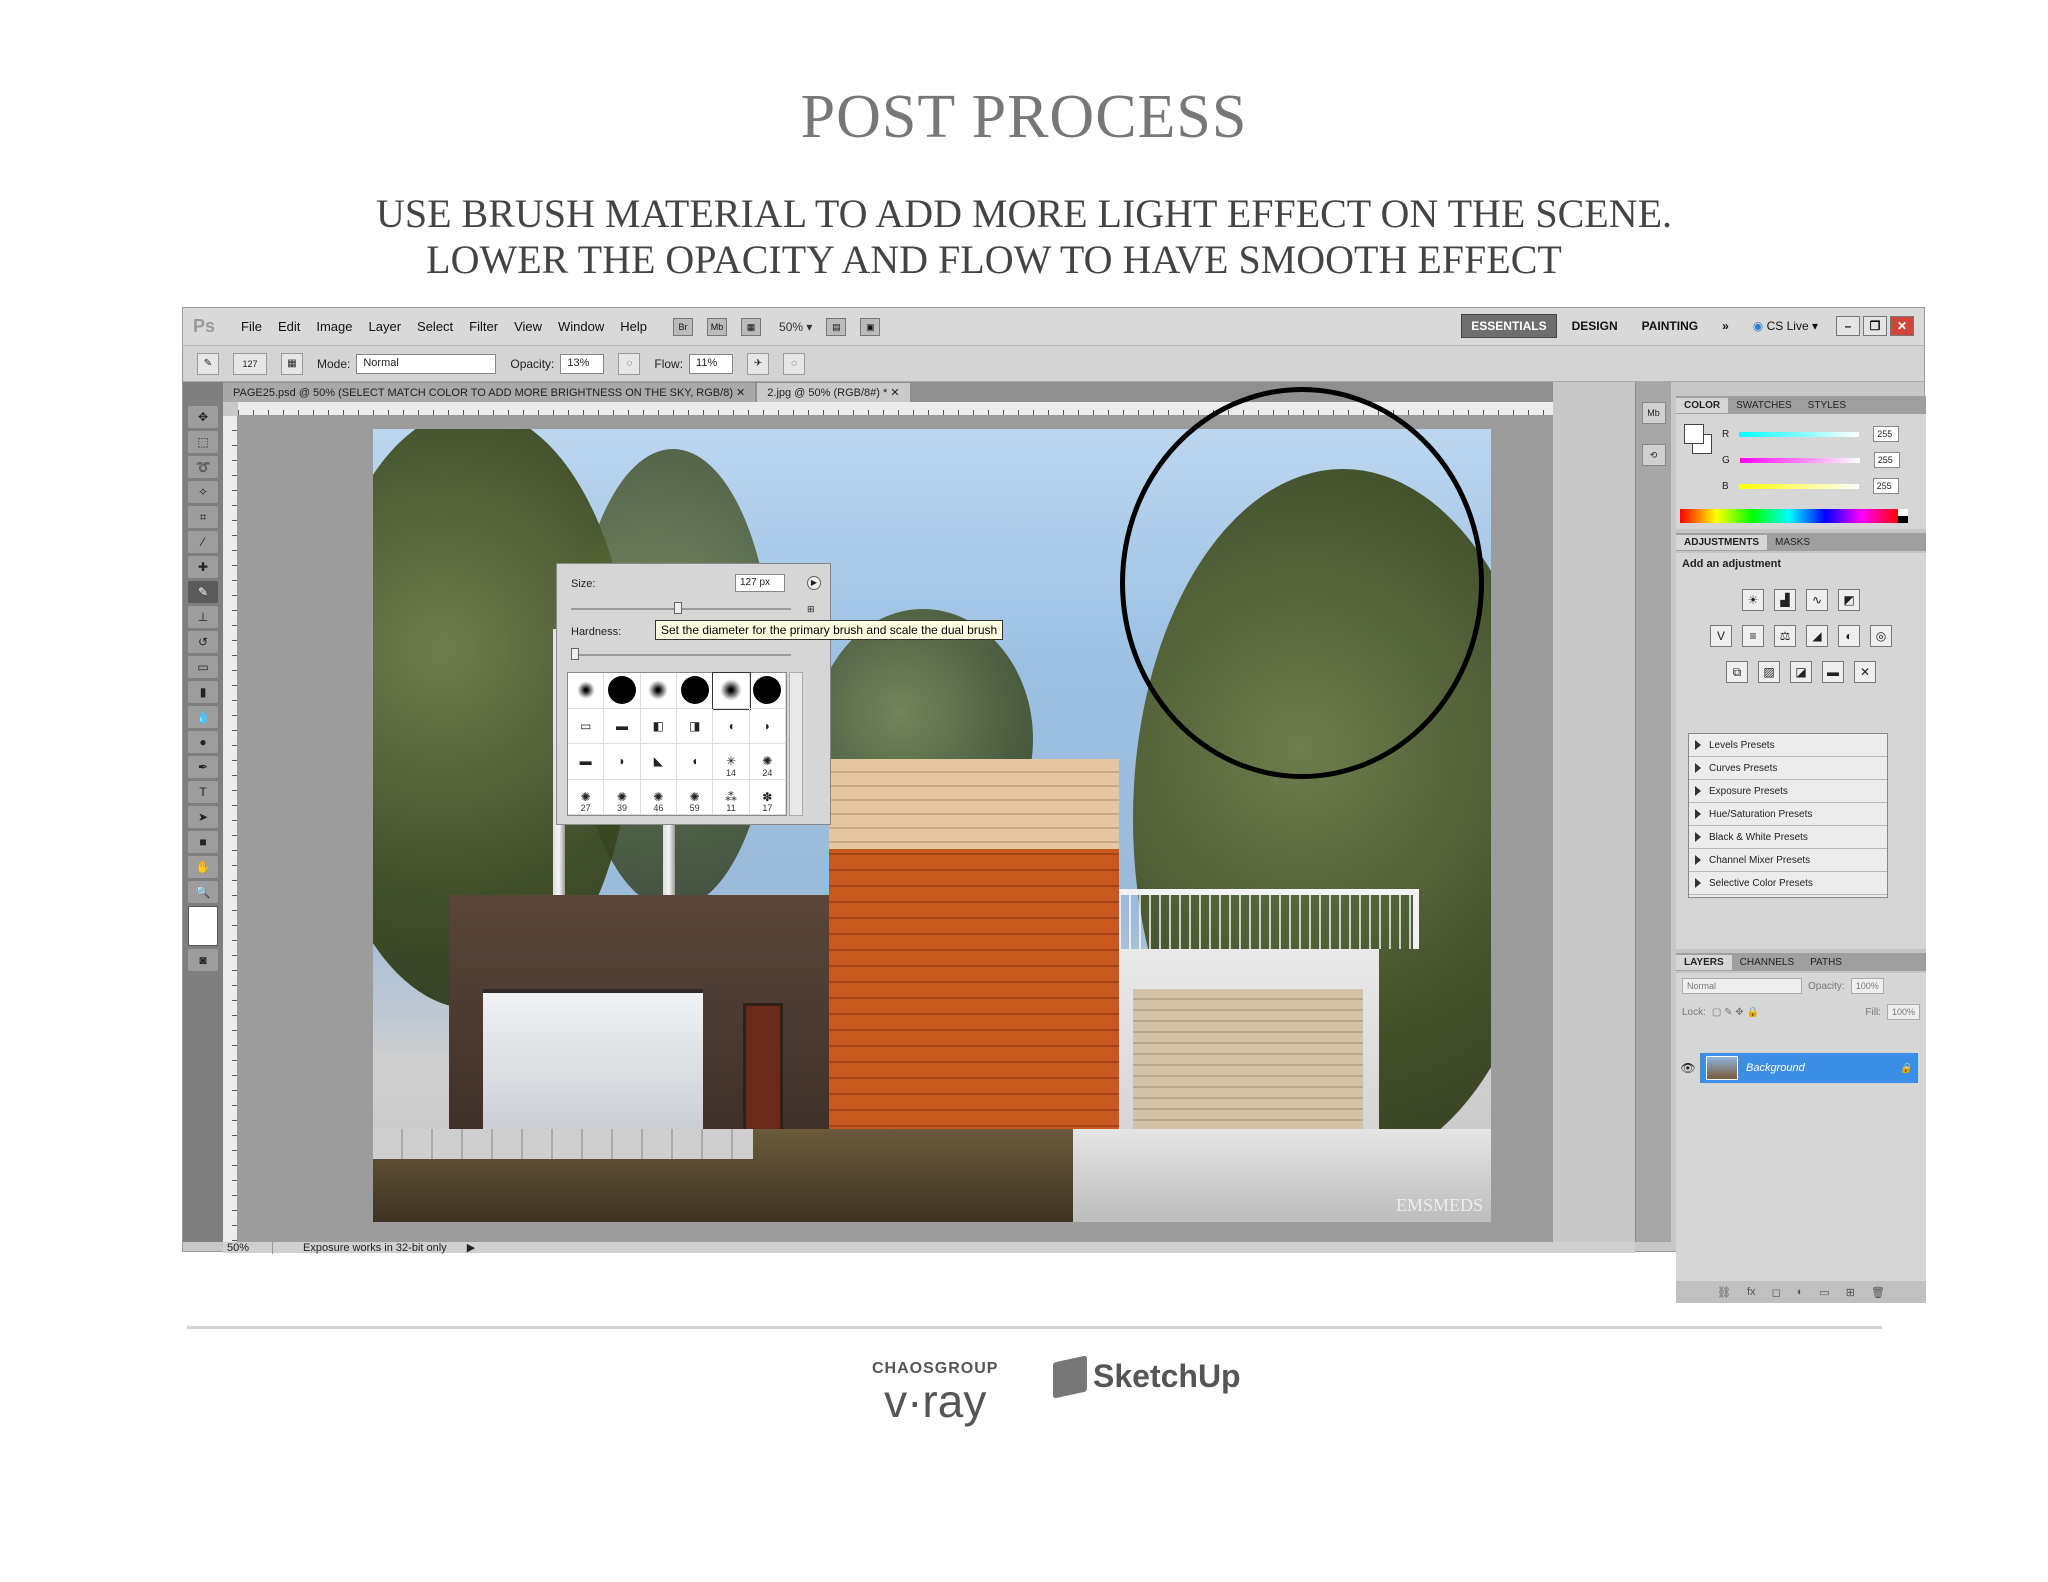 The height and width of the screenshot is (1582, 2048). Describe the element at coordinates (471, 1247) in the screenshot. I see `status-arrow-icon: ▶` at that location.